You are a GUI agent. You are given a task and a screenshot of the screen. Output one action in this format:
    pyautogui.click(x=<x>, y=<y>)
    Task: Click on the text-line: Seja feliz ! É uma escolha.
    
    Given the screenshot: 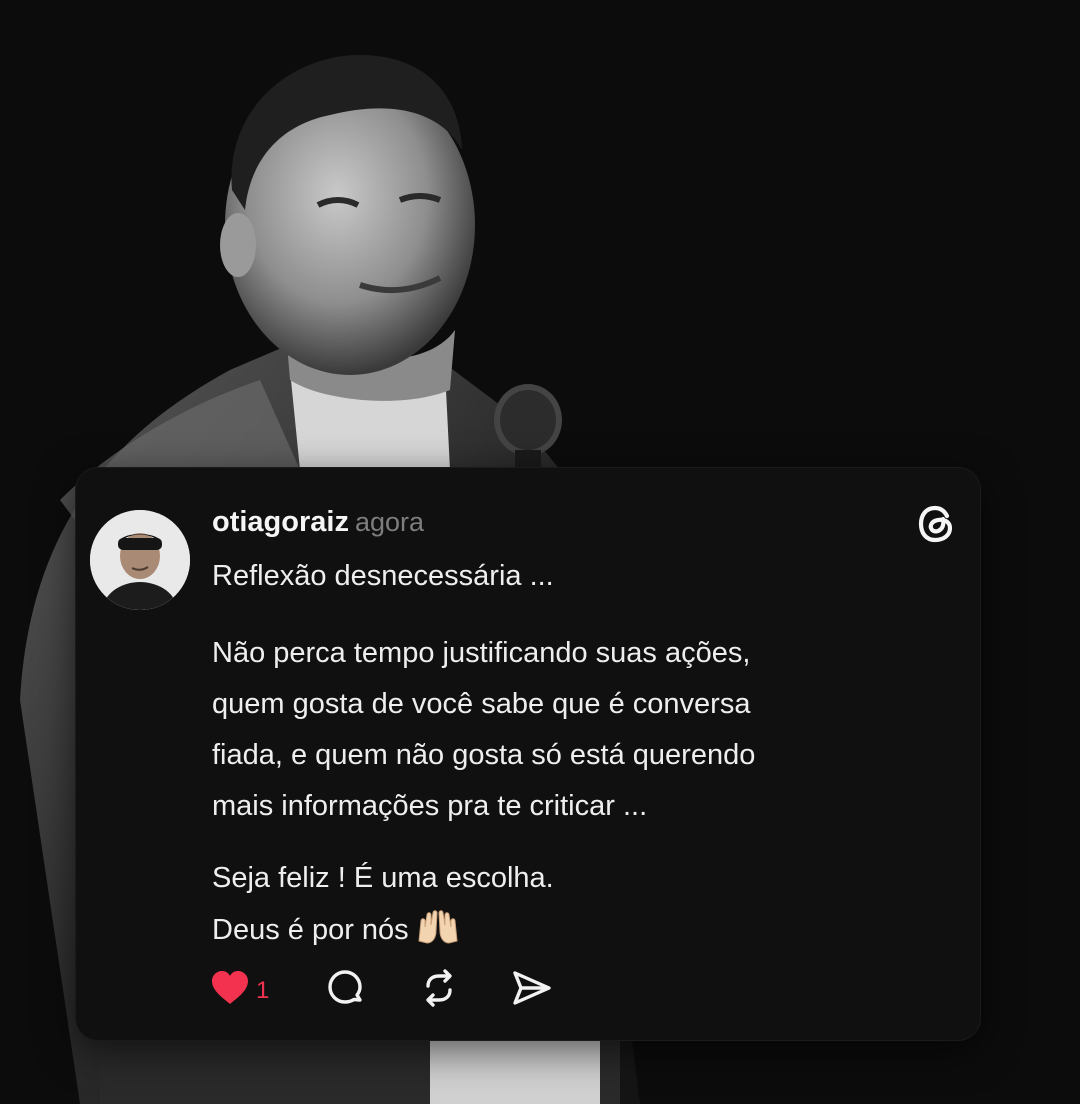 What is the action you would take?
    pyautogui.click(x=383, y=878)
    